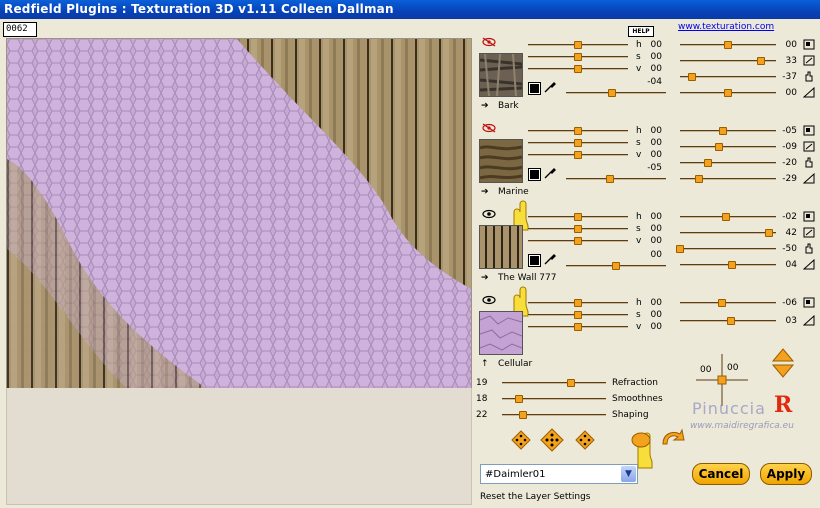 The width and height of the screenshot is (820, 508). I want to click on redfield-logo: R, so click(783, 405).